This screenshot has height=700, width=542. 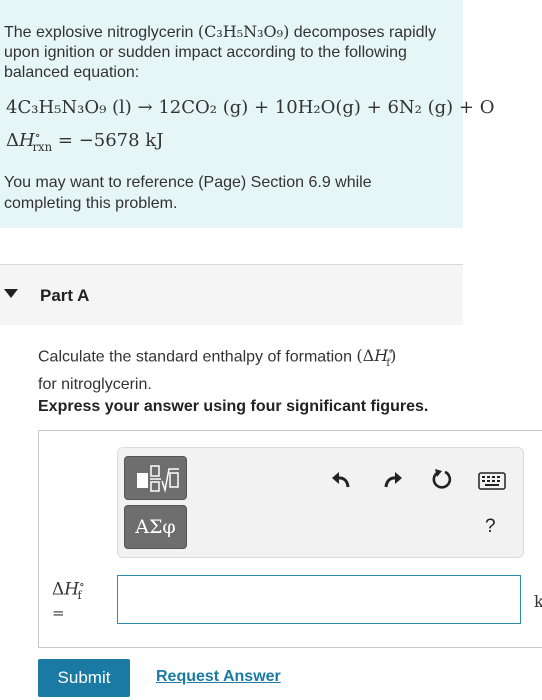 I want to click on enthalpy-value: = −5678 kJ, so click(x=110, y=140).